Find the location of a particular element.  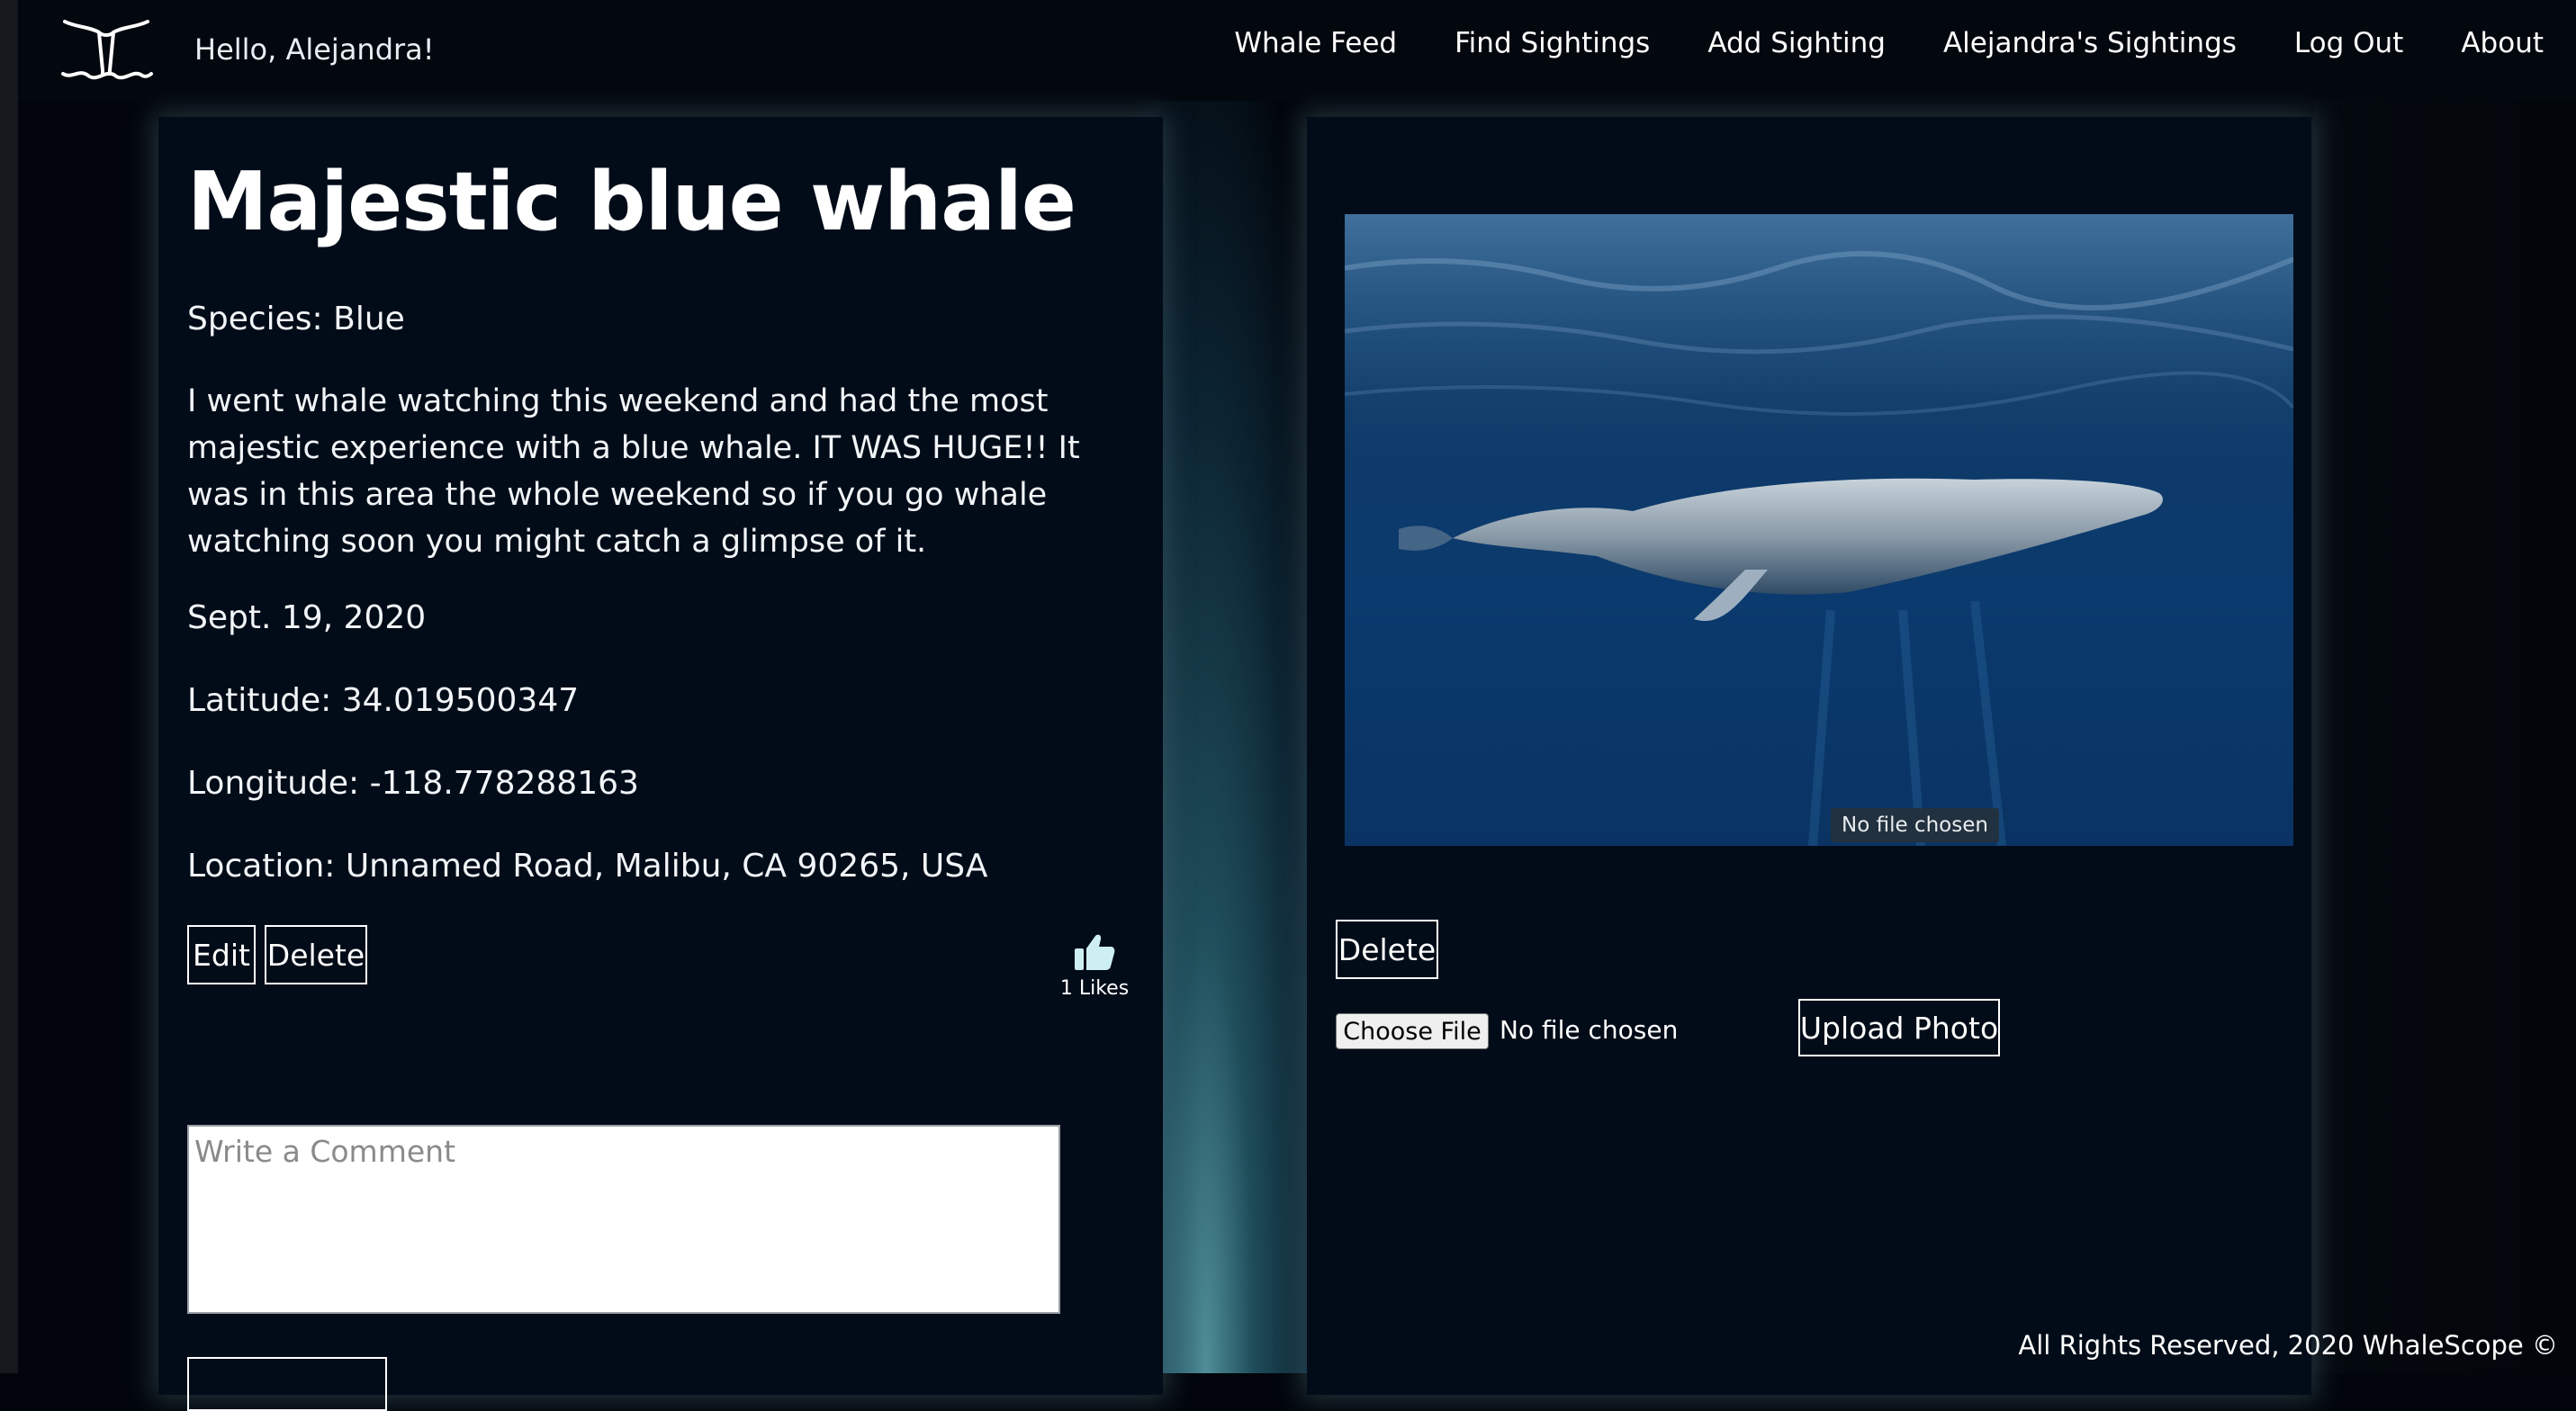

sighting-title: Majestic blue whale is located at coordinates (631, 202).